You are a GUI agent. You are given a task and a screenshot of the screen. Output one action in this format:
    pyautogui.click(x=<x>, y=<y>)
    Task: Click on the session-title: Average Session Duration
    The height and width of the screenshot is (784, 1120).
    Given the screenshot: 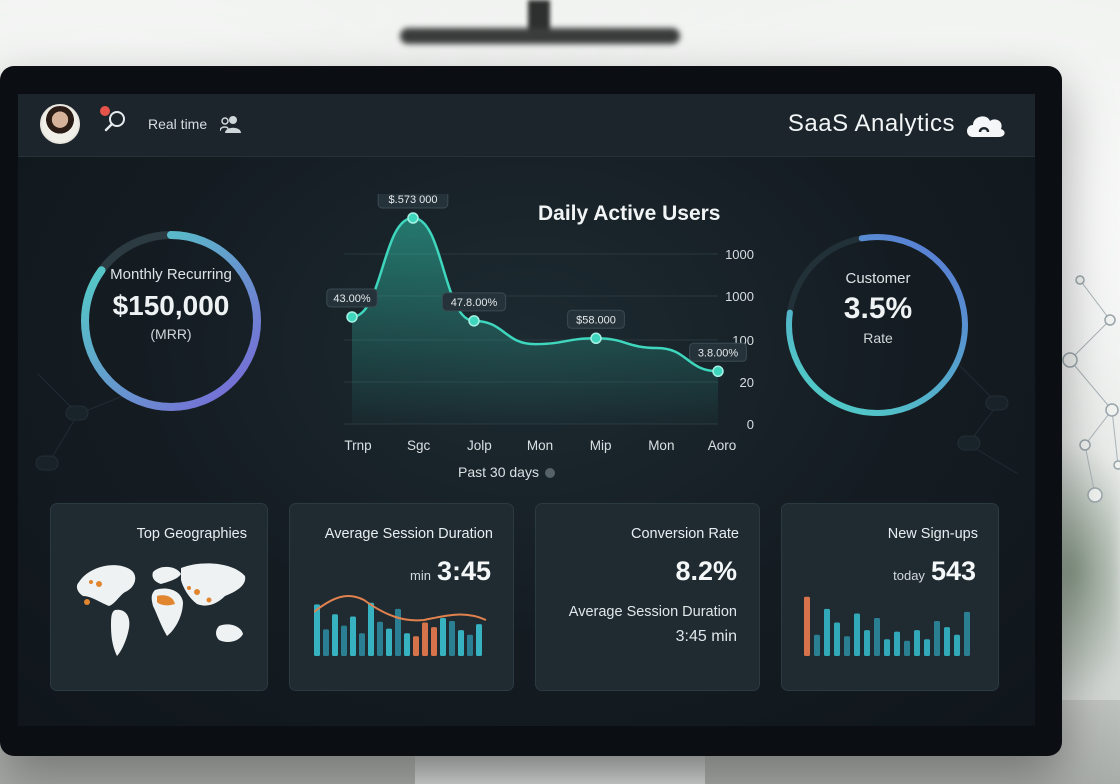 What is the action you would take?
    pyautogui.click(x=408, y=534)
    